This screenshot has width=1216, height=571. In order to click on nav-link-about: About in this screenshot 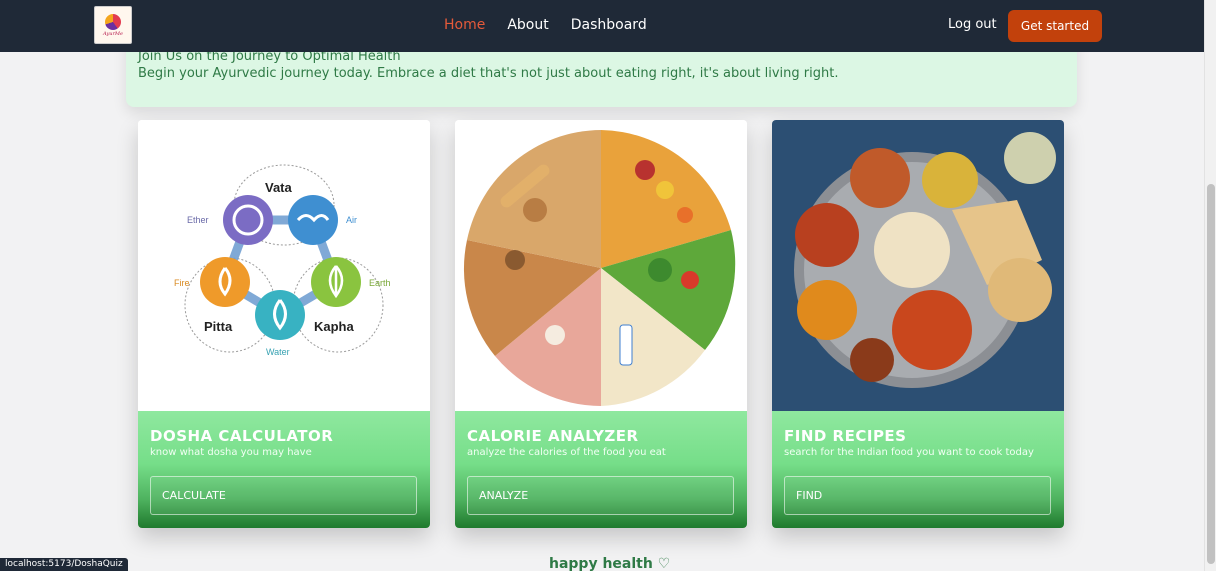, I will do `click(527, 25)`.